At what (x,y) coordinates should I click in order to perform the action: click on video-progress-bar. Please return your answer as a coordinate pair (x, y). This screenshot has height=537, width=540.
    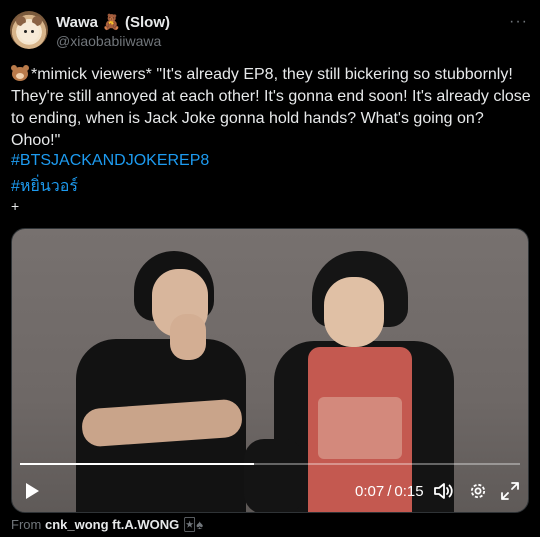
    Looking at the image, I should click on (270, 464).